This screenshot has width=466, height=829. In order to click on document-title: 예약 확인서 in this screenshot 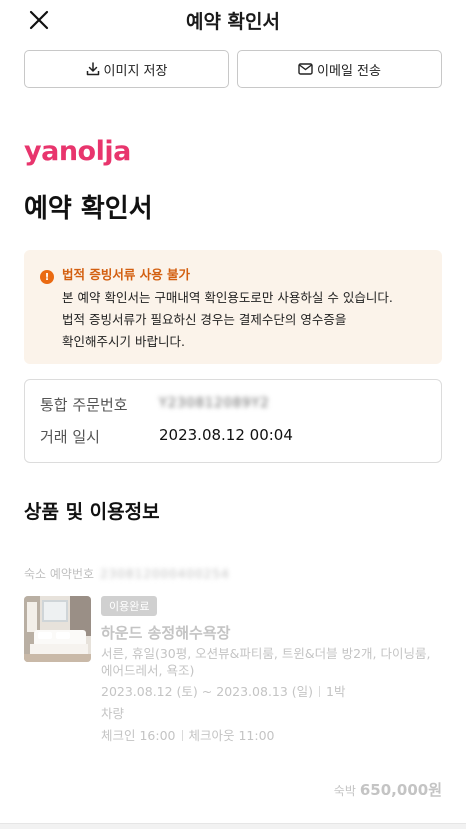, I will do `click(88, 209)`.